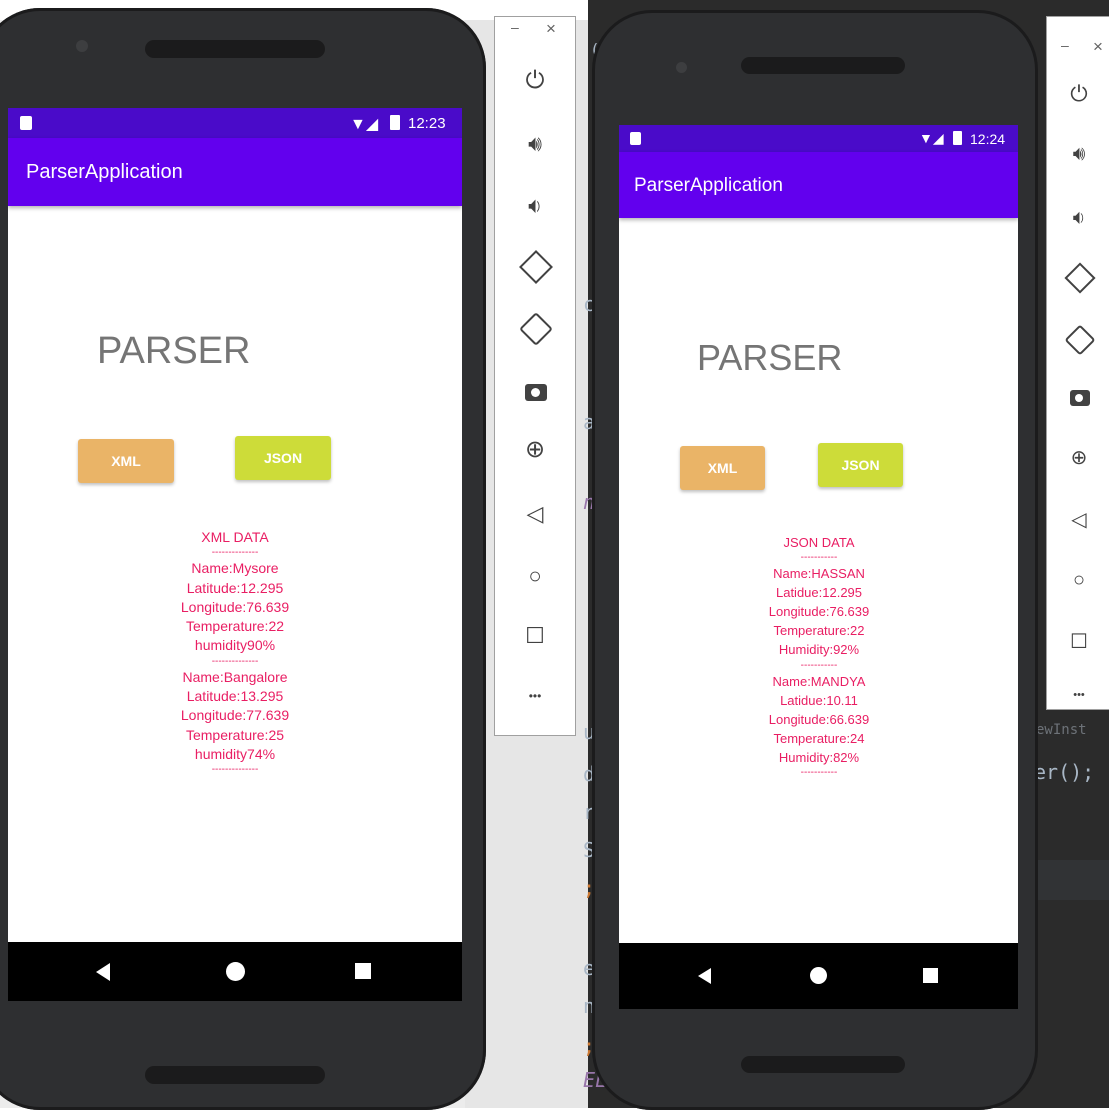 The width and height of the screenshot is (1109, 1110). What do you see at coordinates (535, 376) in the screenshot?
I see `emulator-toolbar-left: – × ⏻ 🔊︎ 🔉︎ ⊕ ◁ ○ ☐ •••` at bounding box center [535, 376].